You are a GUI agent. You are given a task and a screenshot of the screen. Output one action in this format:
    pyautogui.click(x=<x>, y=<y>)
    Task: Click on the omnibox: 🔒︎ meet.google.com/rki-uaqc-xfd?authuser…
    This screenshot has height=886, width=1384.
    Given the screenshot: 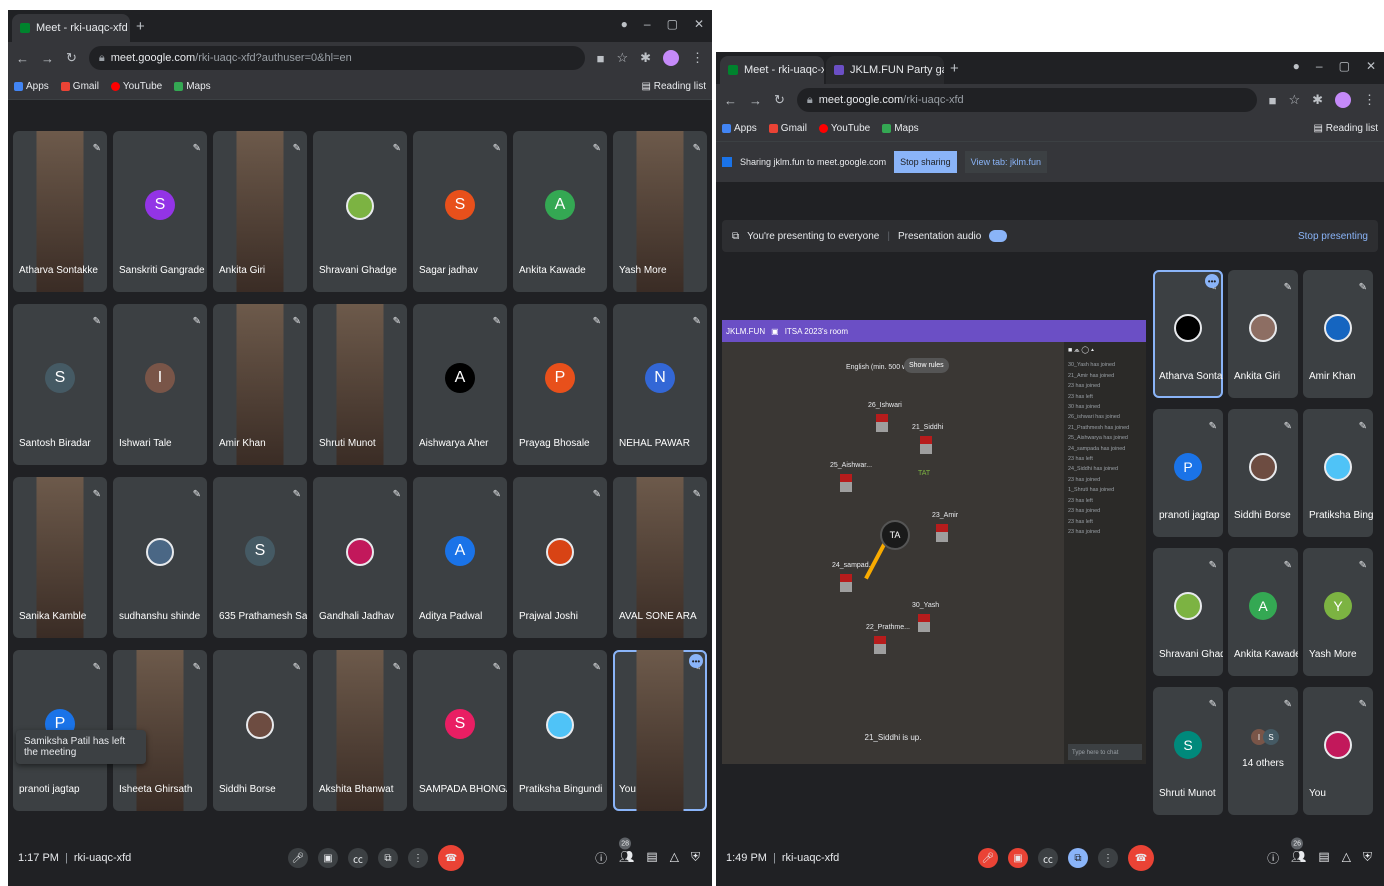 What is the action you would take?
    pyautogui.click(x=336, y=58)
    